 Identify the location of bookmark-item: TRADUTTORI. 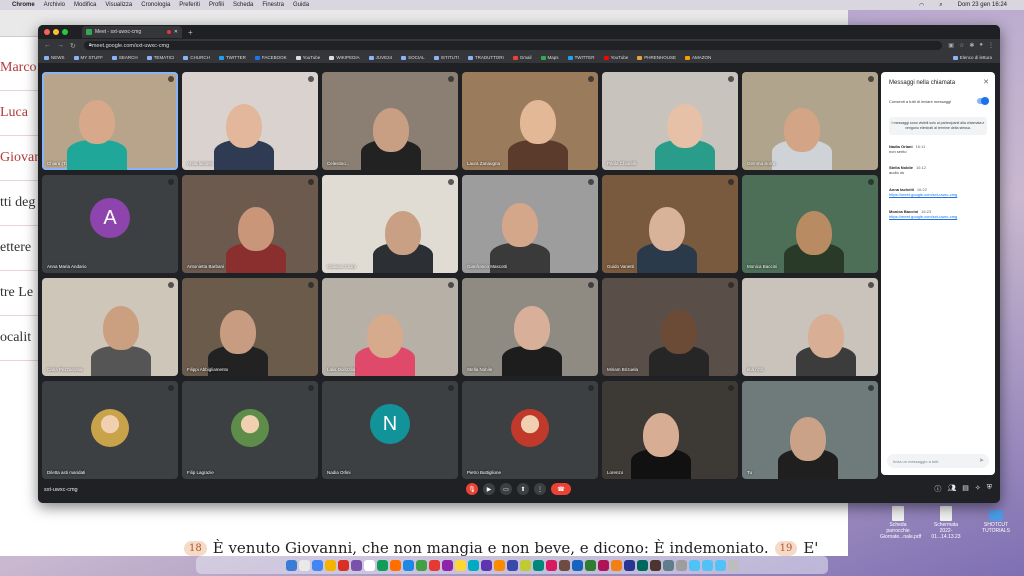
(485, 57).